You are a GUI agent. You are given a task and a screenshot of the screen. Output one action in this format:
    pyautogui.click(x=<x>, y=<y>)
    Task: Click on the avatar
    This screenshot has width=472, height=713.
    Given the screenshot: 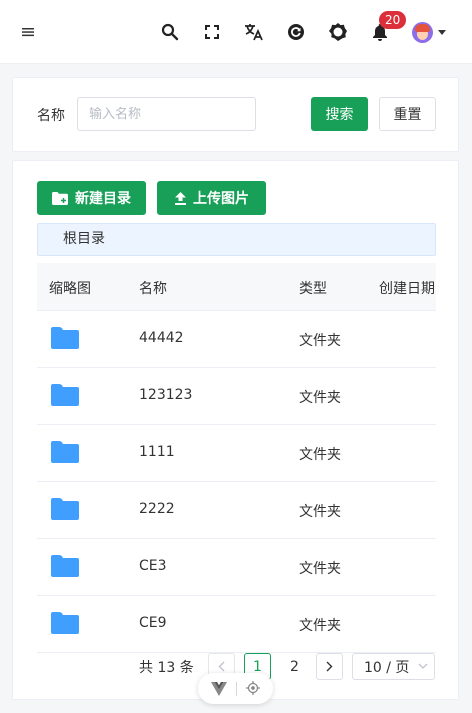 What is the action you would take?
    pyautogui.click(x=422, y=32)
    